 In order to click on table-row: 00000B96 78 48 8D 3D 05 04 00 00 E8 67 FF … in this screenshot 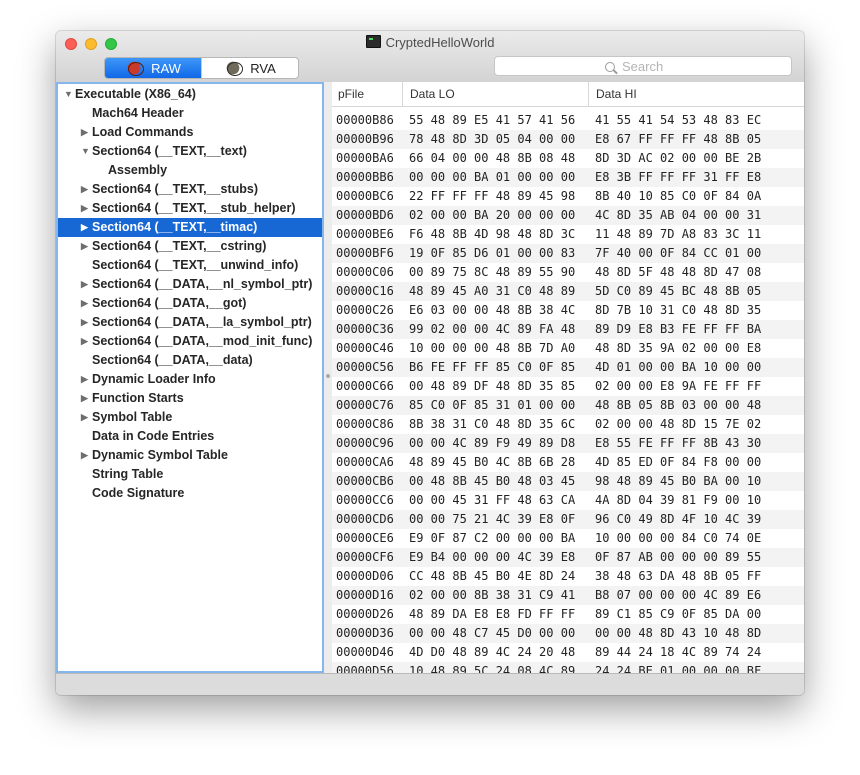, I will do `click(568, 139)`.